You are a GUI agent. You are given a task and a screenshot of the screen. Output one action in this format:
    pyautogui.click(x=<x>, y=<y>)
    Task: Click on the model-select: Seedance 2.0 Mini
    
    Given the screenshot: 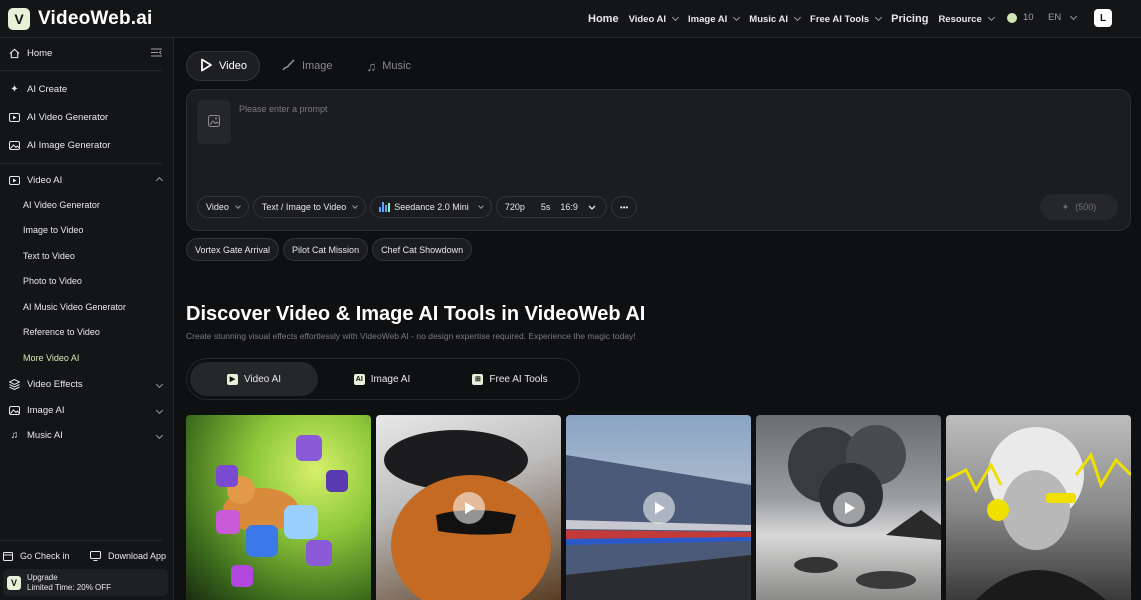 What is the action you would take?
    pyautogui.click(x=431, y=207)
    